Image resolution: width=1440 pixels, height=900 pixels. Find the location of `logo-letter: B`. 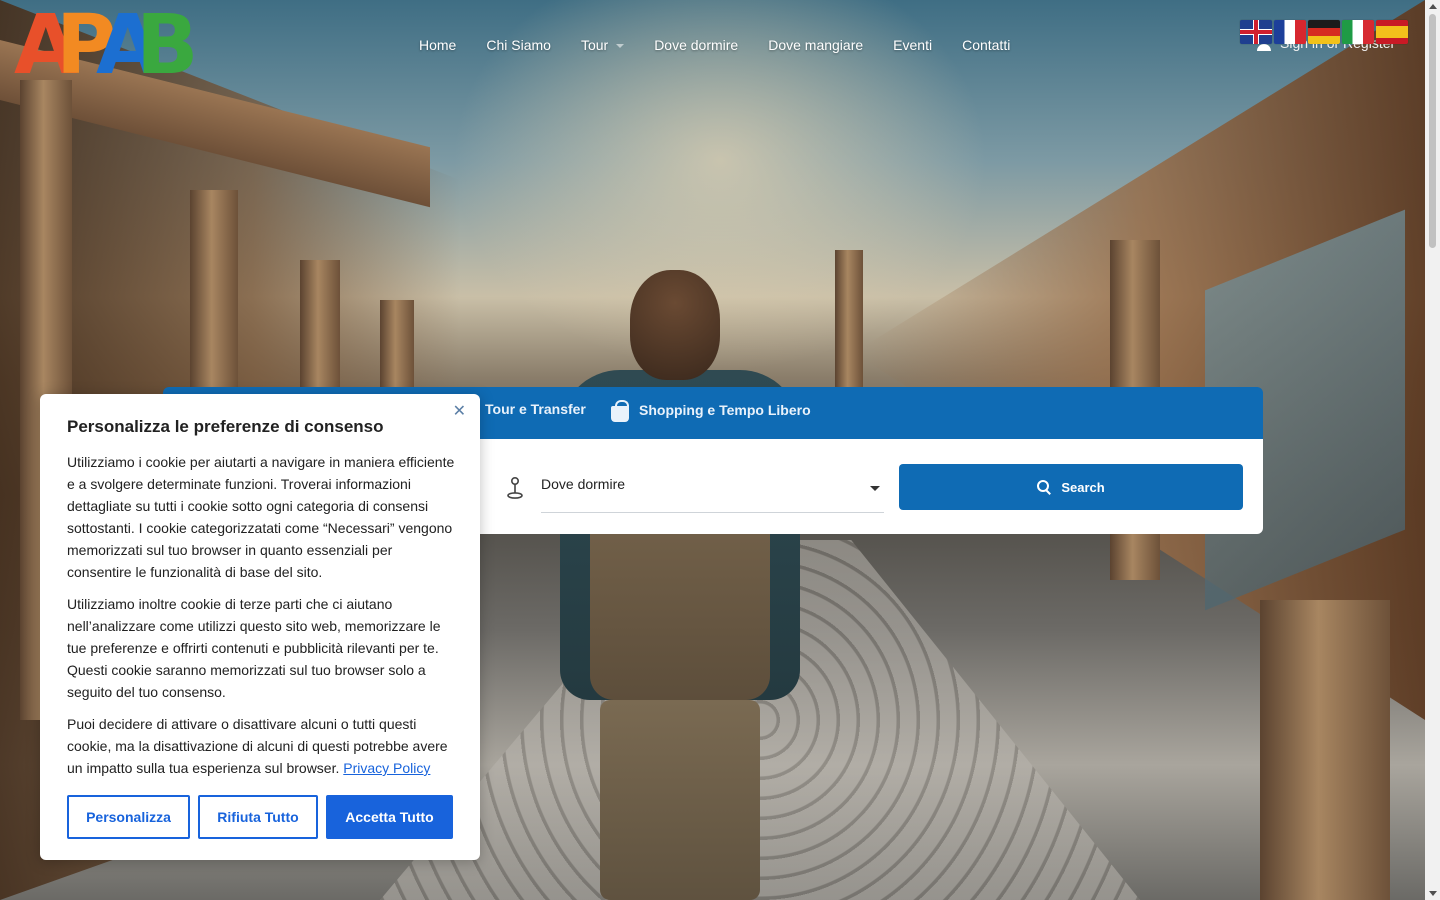

logo-letter: B is located at coordinates (167, 46).